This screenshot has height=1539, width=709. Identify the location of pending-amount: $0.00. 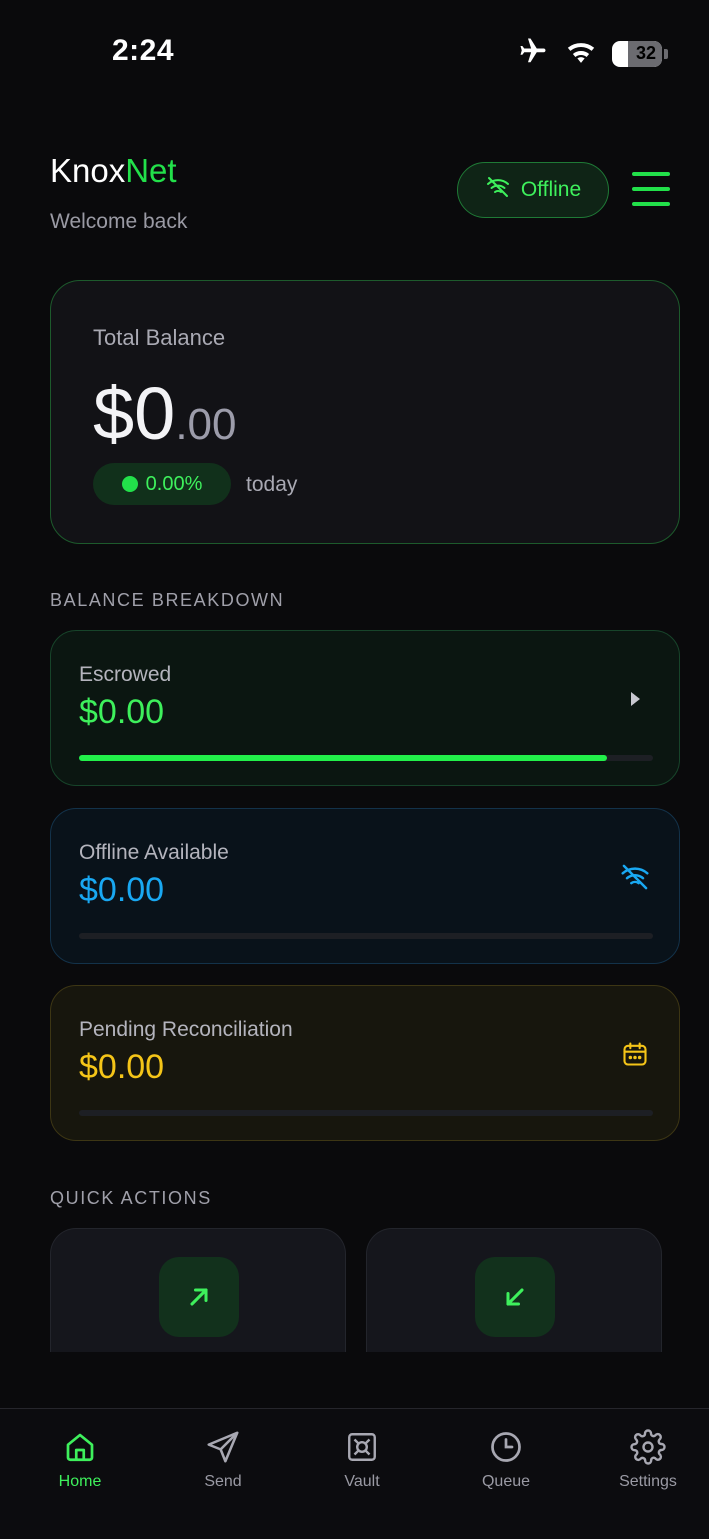
(122, 1067).